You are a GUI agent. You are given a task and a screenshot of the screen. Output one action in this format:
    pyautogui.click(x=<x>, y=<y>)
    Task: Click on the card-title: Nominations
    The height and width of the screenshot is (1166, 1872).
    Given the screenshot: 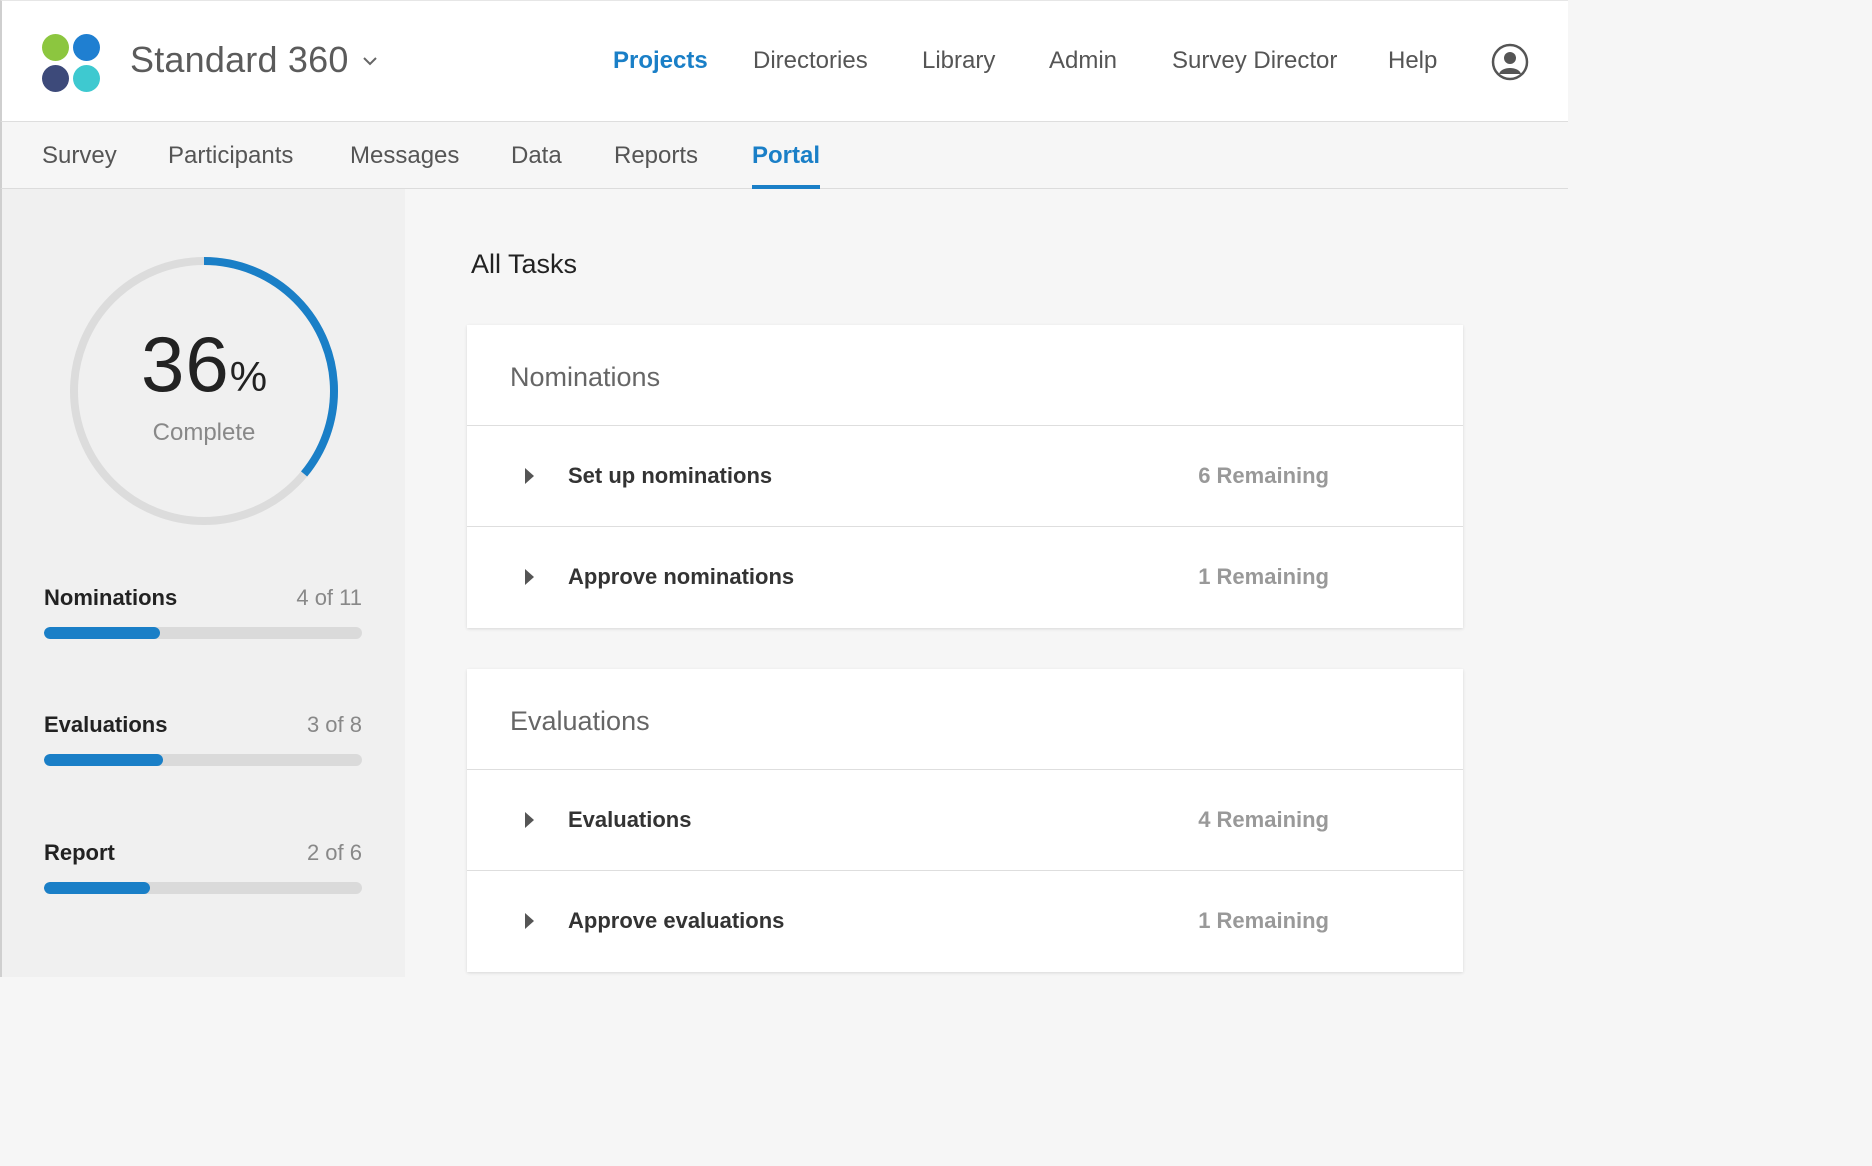 What is the action you would take?
    pyautogui.click(x=585, y=377)
    